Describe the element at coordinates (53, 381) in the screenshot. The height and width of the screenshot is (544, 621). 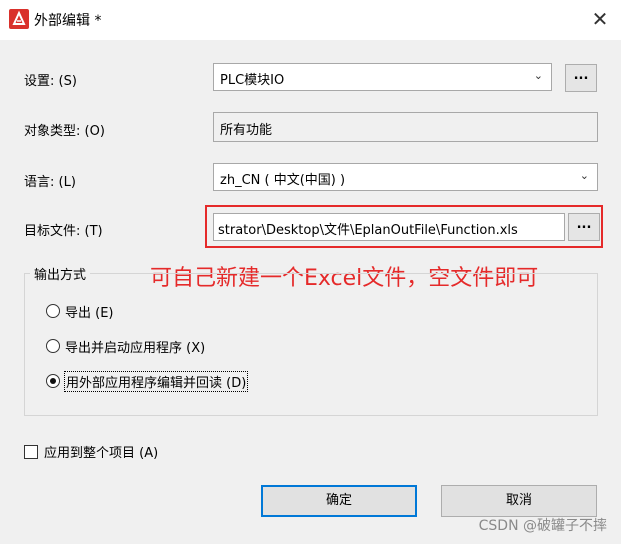
I see `radio-checked-icon` at that location.